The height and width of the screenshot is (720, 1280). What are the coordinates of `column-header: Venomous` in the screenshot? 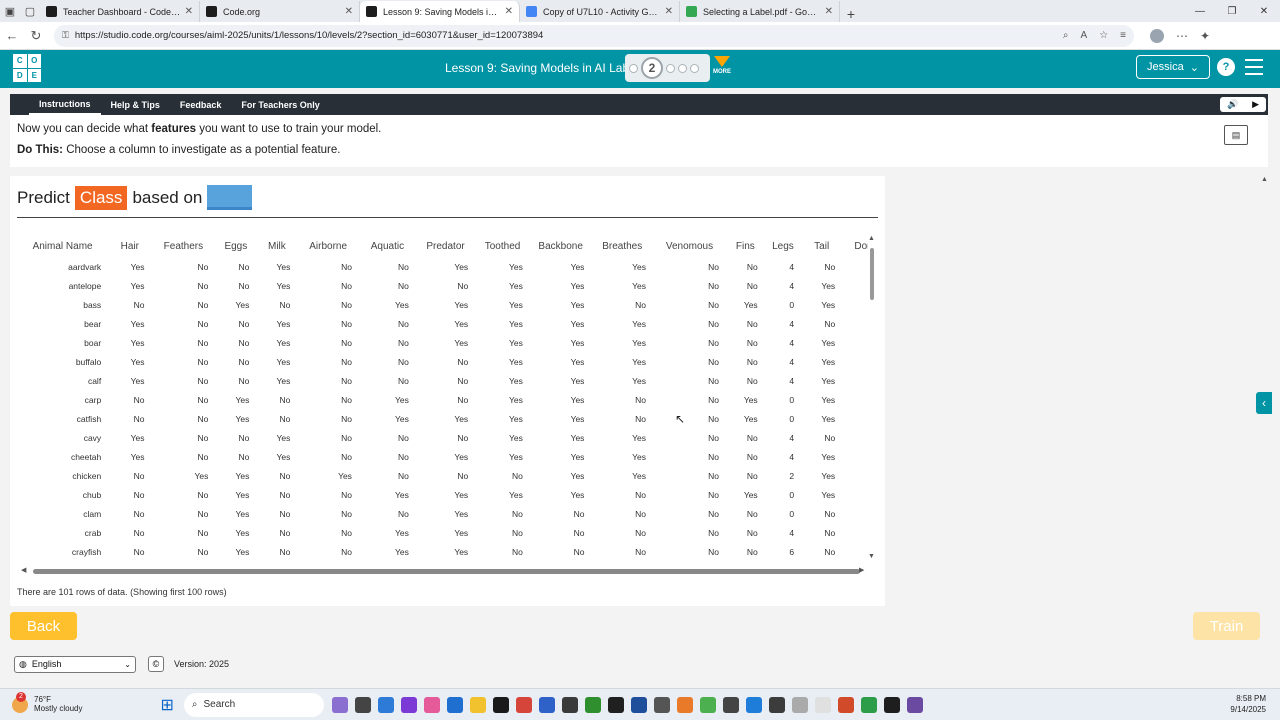 It's located at (689, 246).